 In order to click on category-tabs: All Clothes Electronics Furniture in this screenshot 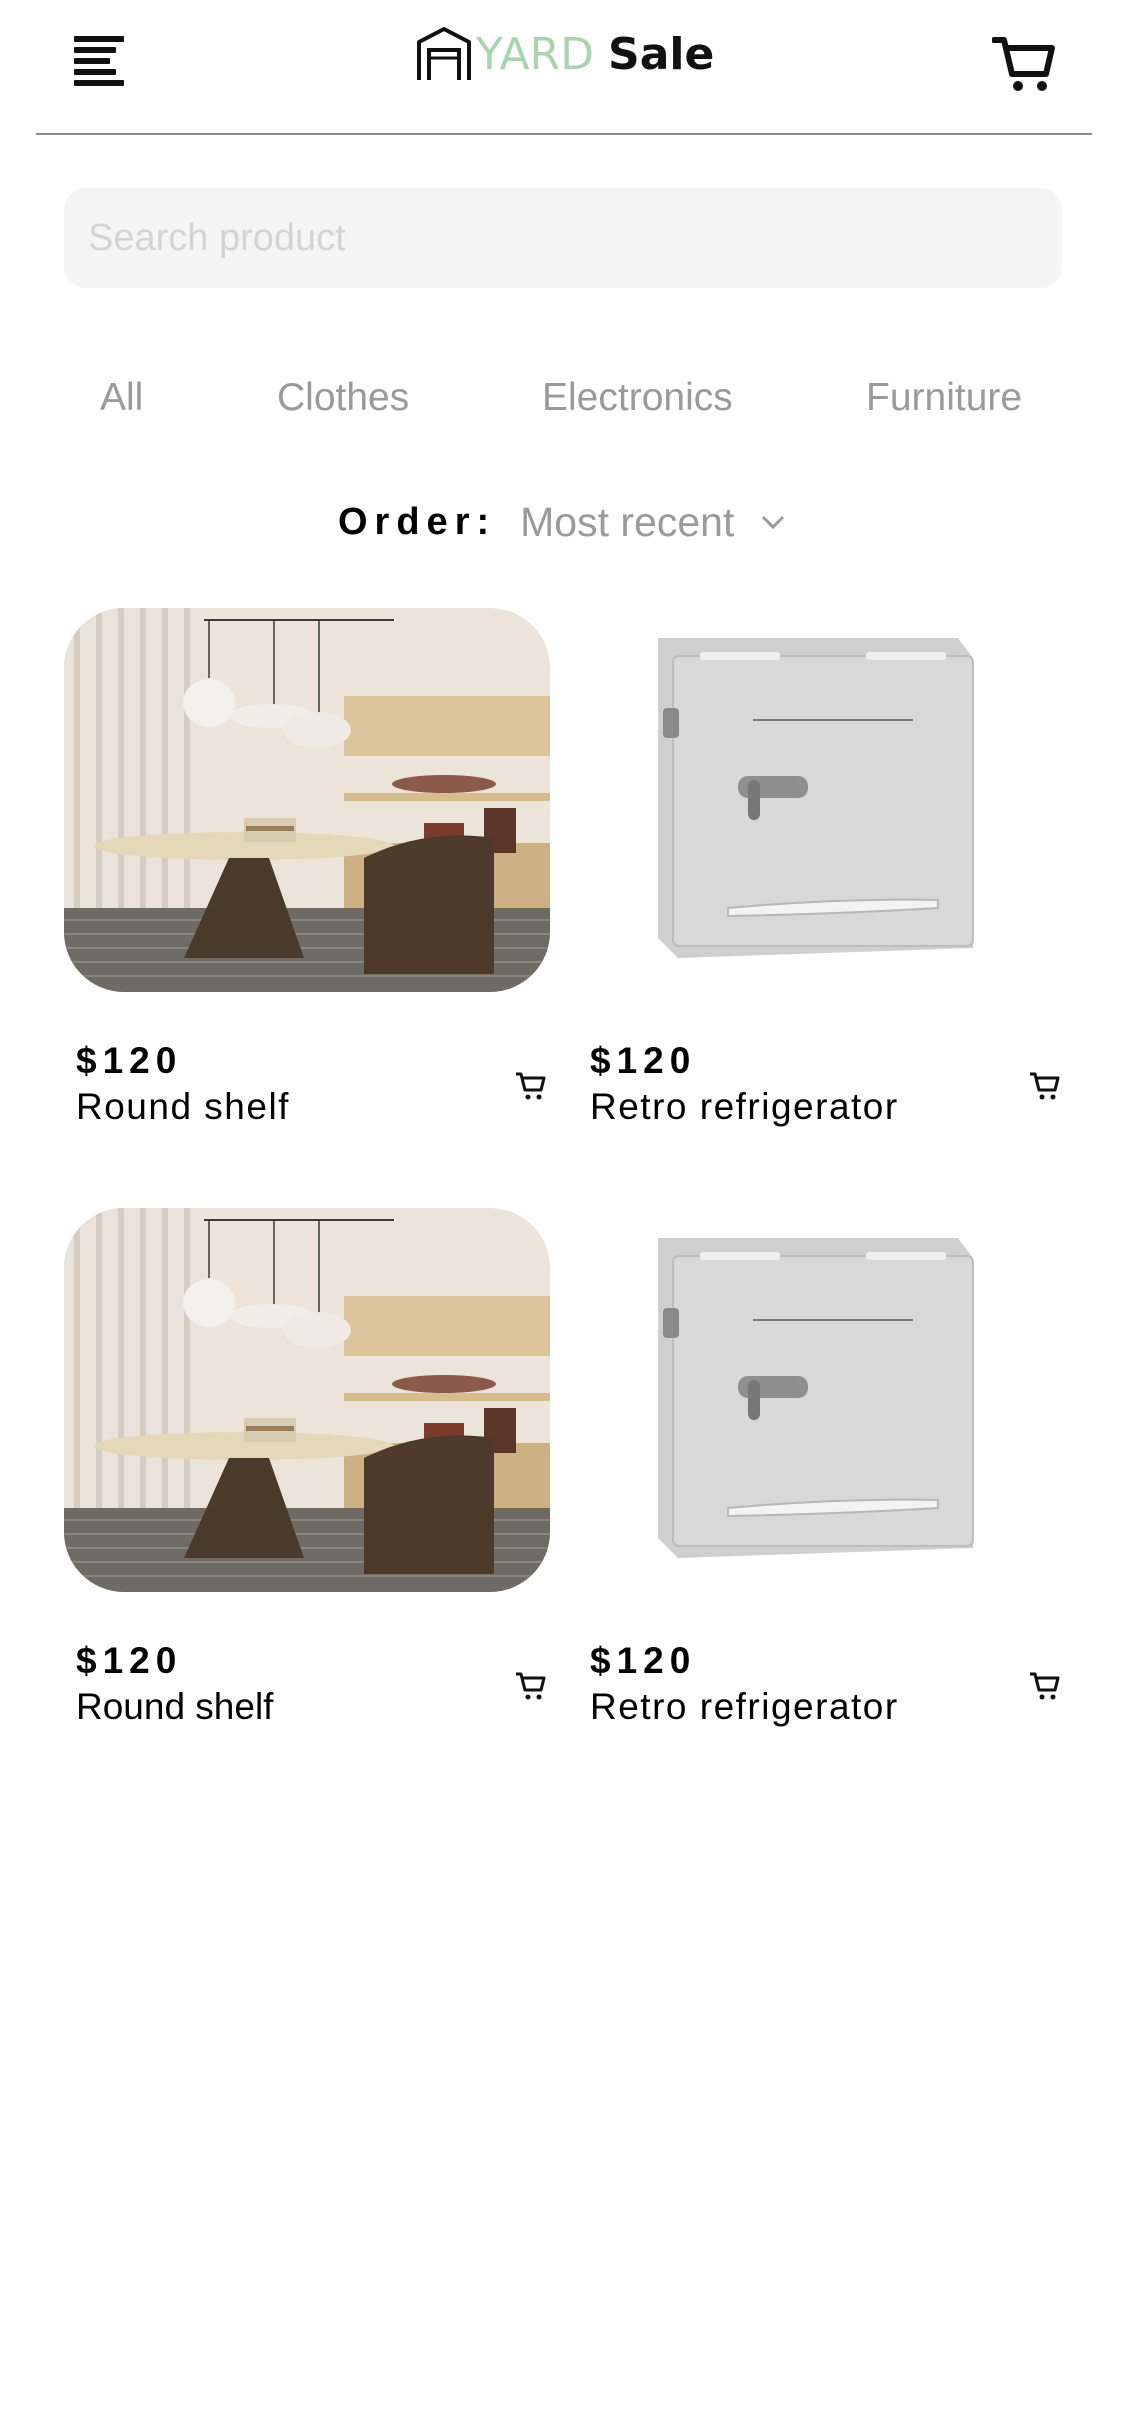, I will do `click(564, 406)`.